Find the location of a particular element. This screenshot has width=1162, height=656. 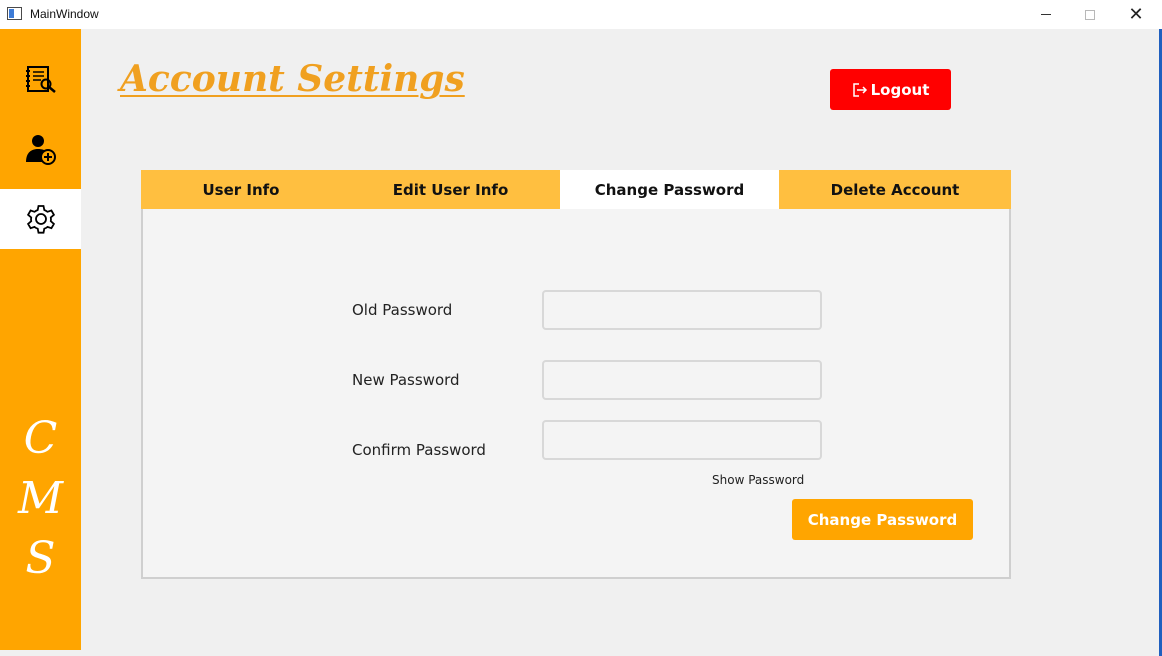

tab-change-password: Change Password is located at coordinates (669, 190).